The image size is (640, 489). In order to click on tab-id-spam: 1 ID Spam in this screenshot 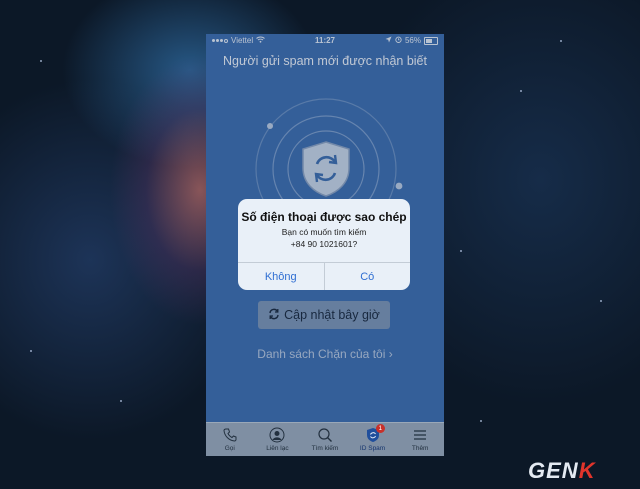, I will do `click(373, 439)`.